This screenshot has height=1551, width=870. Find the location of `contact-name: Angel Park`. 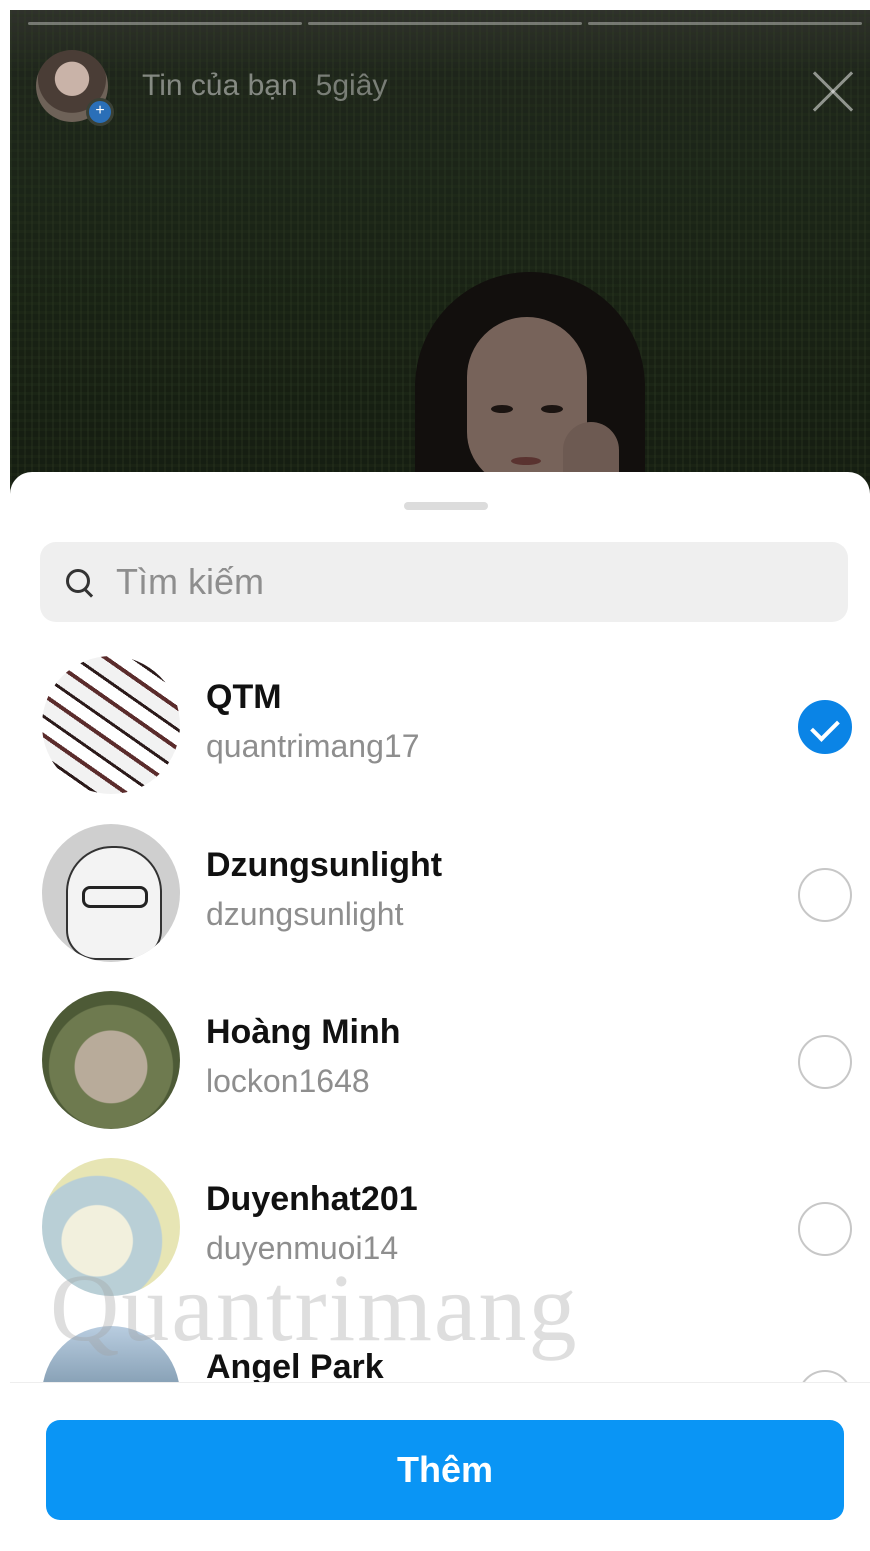

contact-name: Angel Park is located at coordinates (295, 1365).